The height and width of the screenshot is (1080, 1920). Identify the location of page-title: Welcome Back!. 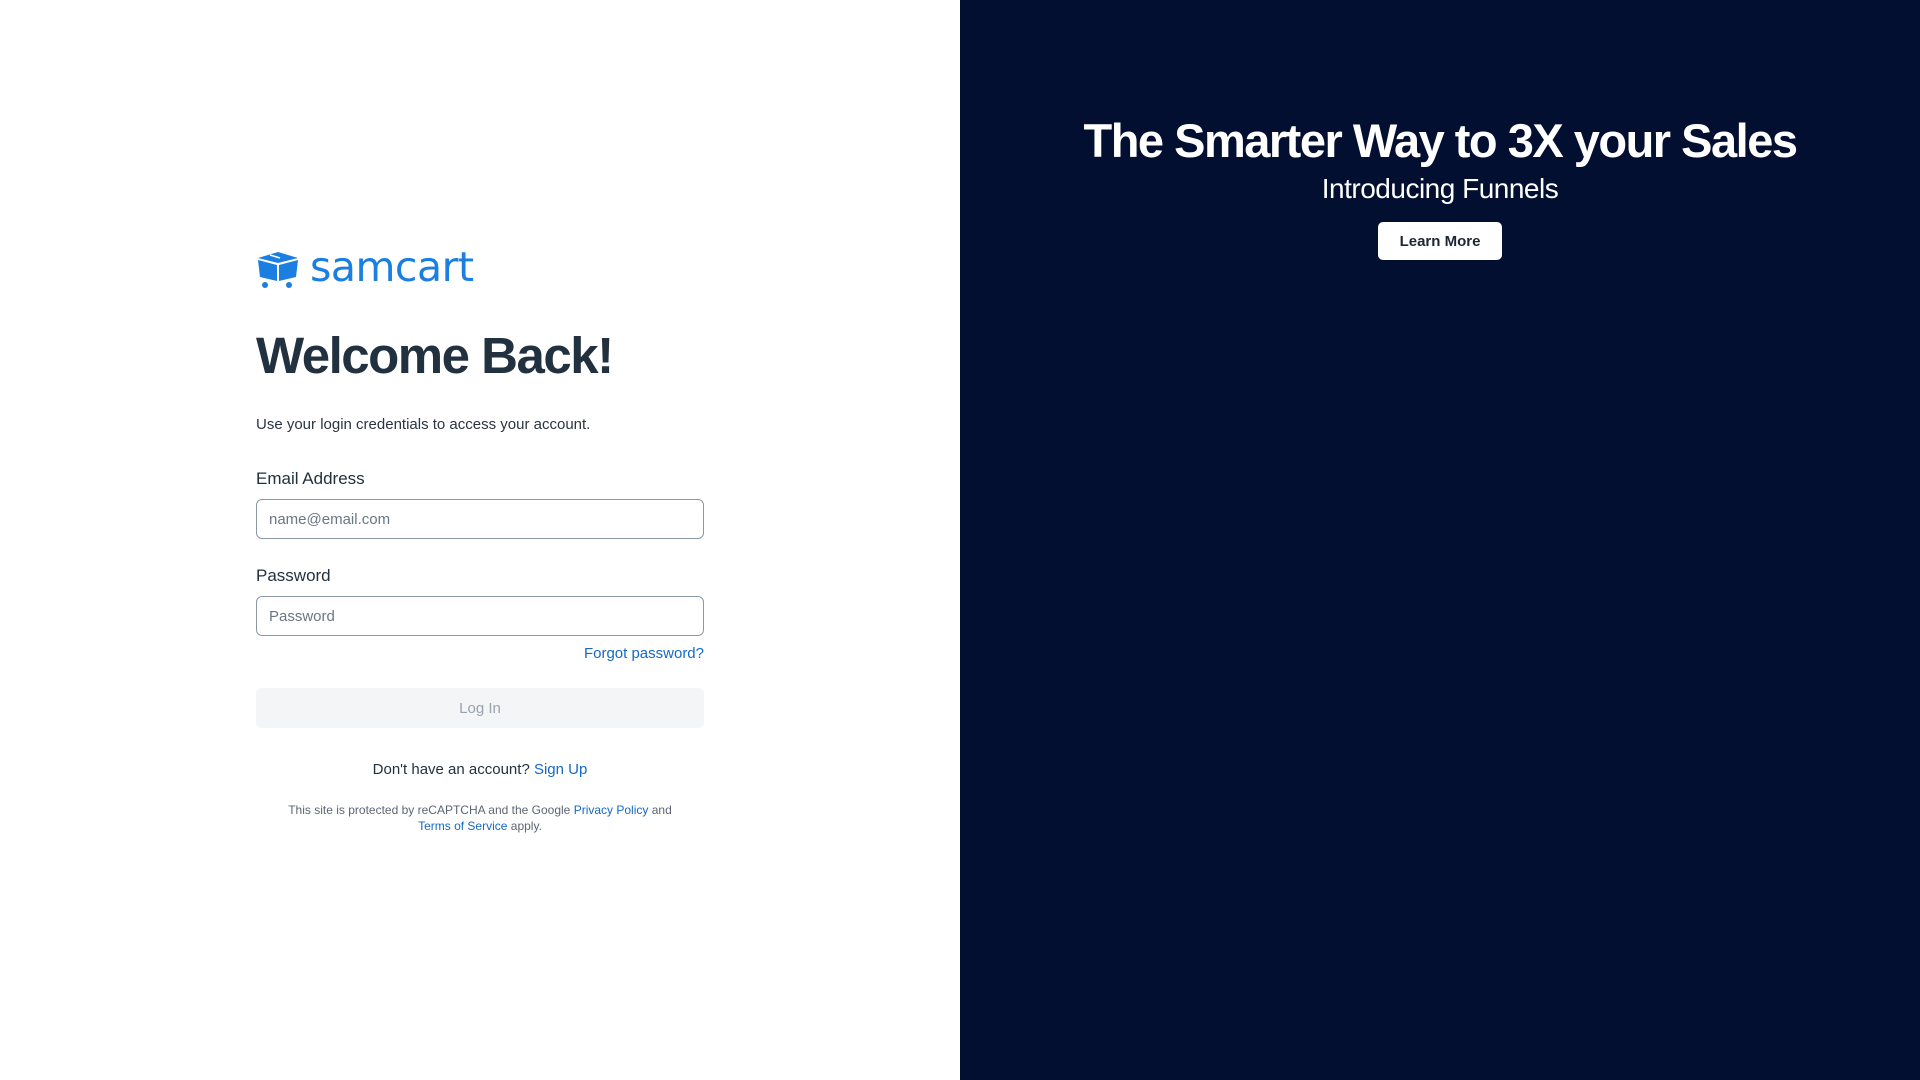
(435, 355).